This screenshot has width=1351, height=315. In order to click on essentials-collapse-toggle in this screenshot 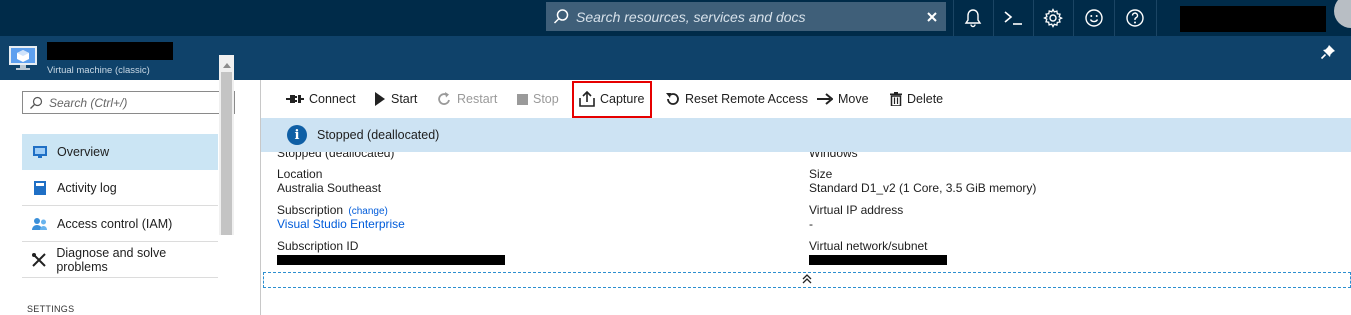, I will do `click(807, 280)`.